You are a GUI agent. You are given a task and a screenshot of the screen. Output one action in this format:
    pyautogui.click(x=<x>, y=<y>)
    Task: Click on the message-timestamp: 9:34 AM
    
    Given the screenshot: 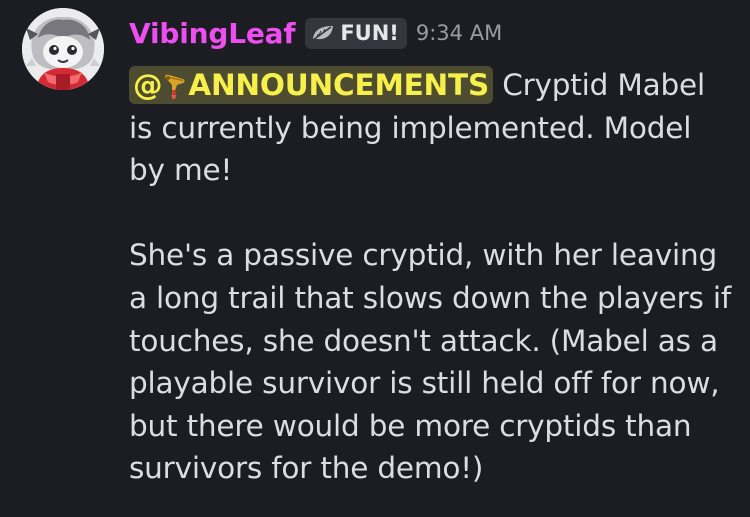 What is the action you would take?
    pyautogui.click(x=459, y=33)
    